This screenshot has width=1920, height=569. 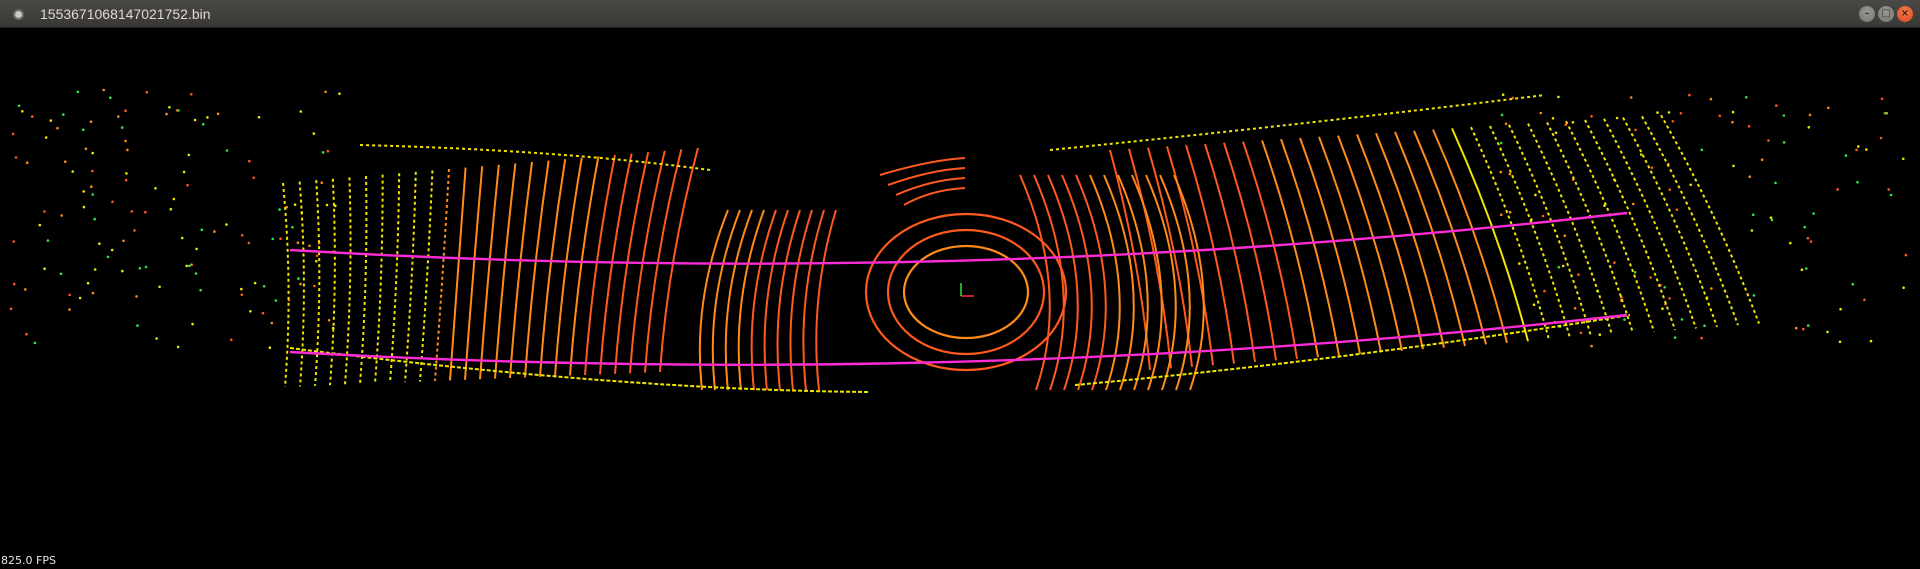 I want to click on close-button: ×, so click(x=1905, y=14).